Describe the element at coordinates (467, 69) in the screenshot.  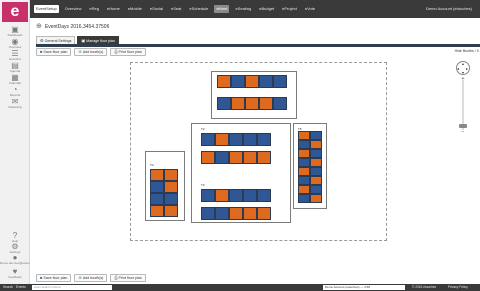
I see `pan-right-icon: ▸` at that location.